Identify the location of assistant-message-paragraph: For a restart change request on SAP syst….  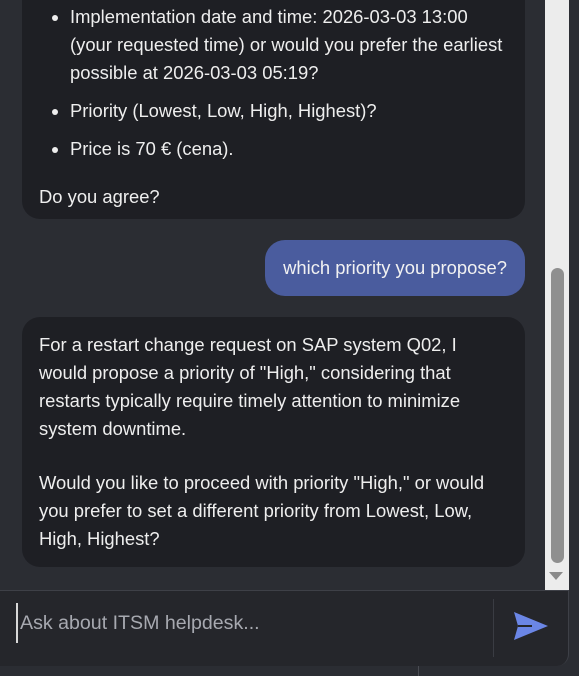
(250, 386).